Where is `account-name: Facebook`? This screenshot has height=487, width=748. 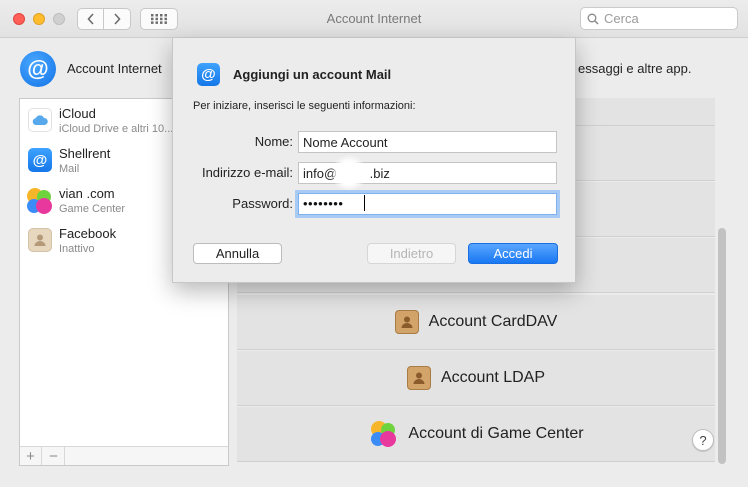 account-name: Facebook is located at coordinates (88, 233).